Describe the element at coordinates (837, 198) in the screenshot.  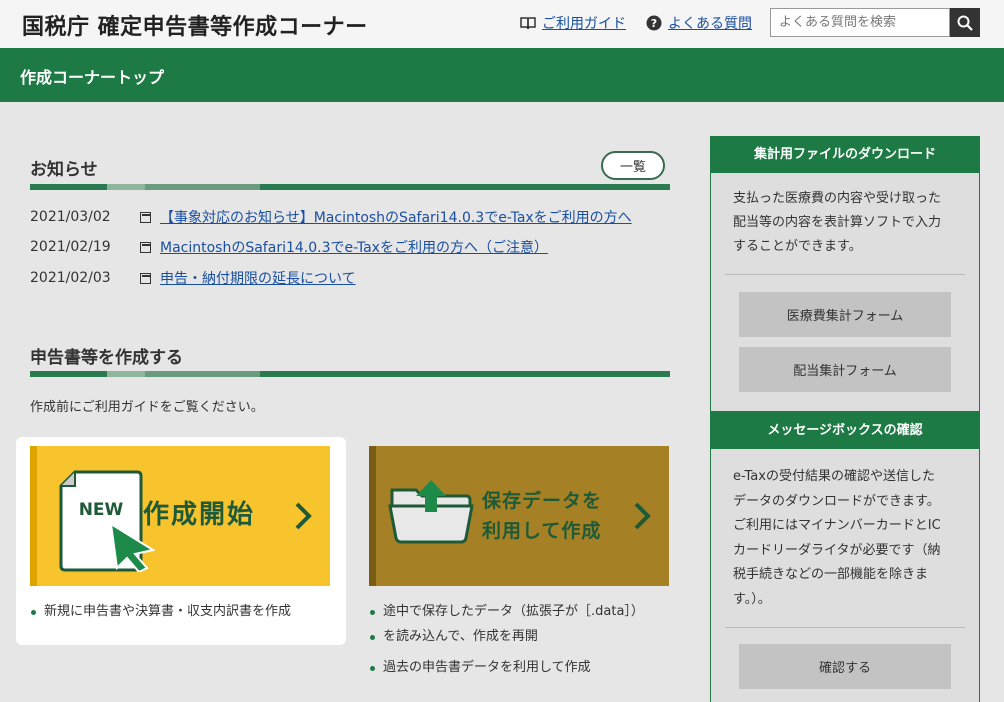
I see `download-text-line: 支払った医療費の内容や受け取った` at that location.